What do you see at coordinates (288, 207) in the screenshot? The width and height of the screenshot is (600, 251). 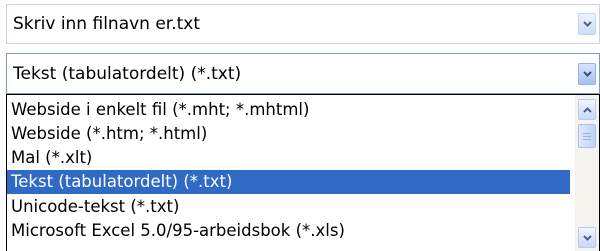 I see `list-item-unicode-tekst: Unicode-tekst (*.txt)` at bounding box center [288, 207].